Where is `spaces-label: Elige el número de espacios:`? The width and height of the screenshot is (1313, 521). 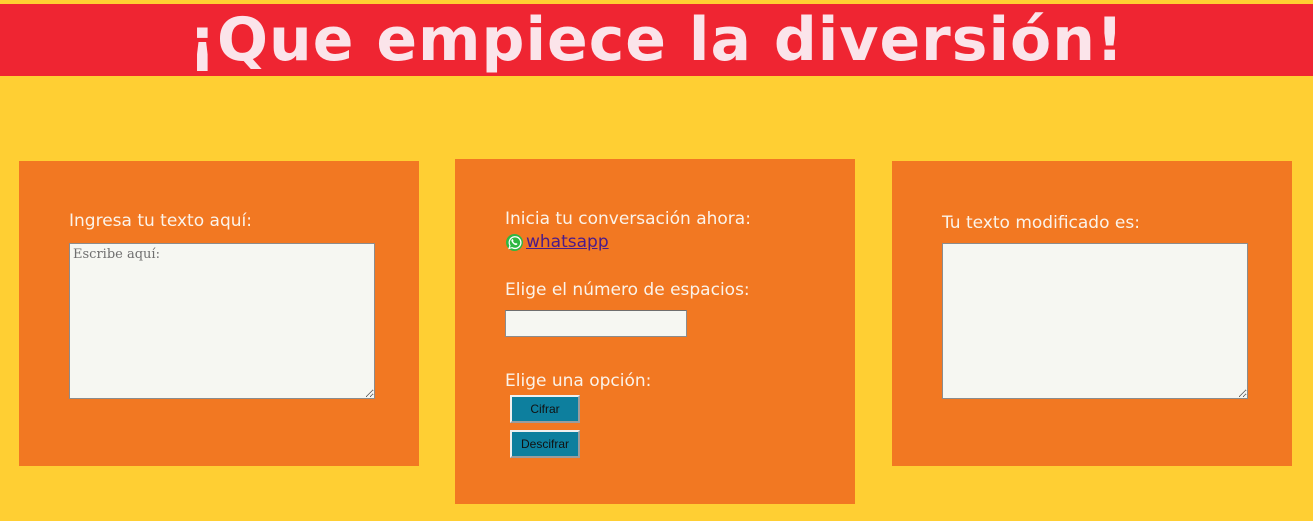
spaces-label: Elige el número de espacios: is located at coordinates (627, 290).